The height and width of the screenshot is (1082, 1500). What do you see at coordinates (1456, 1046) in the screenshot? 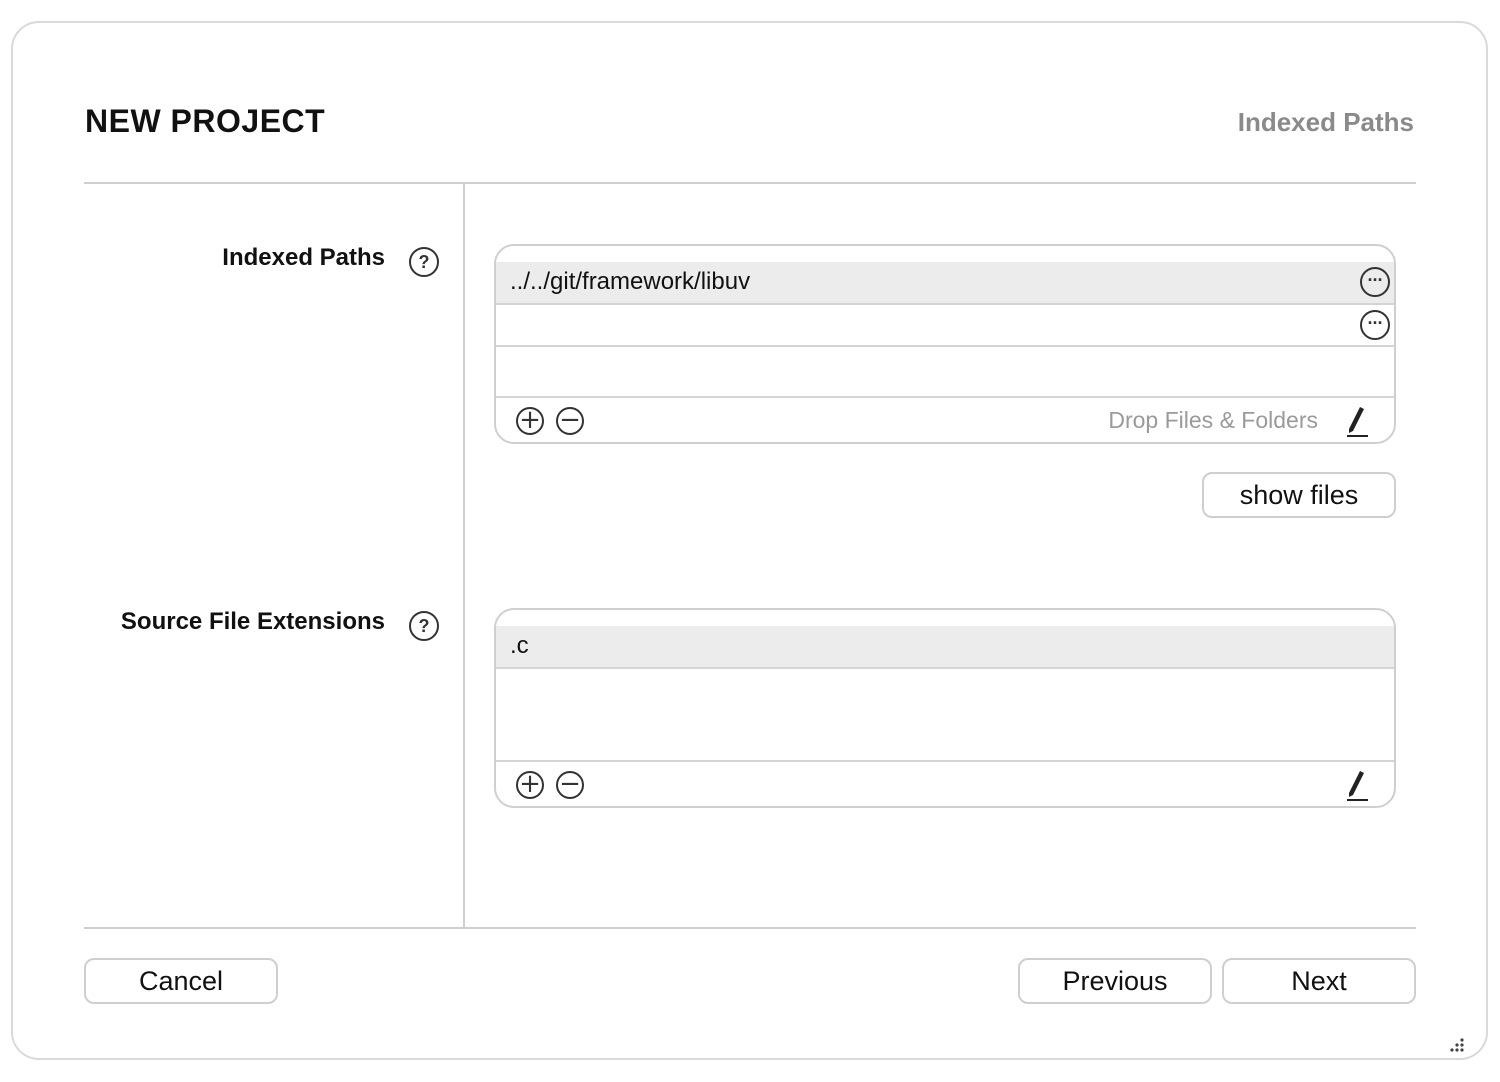
I see `resize-grip-icon` at bounding box center [1456, 1046].